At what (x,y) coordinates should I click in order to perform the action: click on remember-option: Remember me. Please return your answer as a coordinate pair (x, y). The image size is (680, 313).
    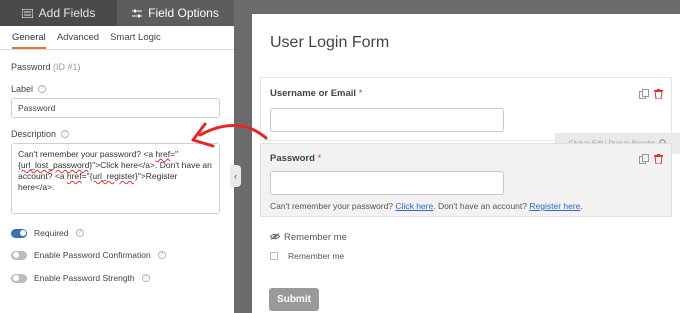
    Looking at the image, I should click on (307, 256).